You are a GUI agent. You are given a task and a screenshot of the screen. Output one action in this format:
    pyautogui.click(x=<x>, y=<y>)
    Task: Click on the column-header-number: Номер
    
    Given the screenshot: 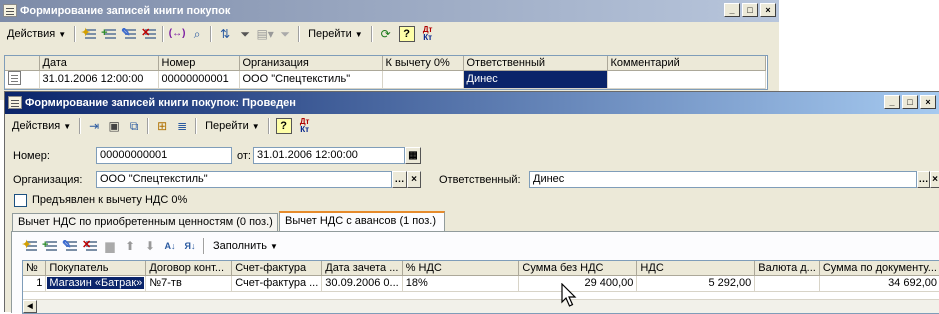 What is the action you would take?
    pyautogui.click(x=199, y=63)
    